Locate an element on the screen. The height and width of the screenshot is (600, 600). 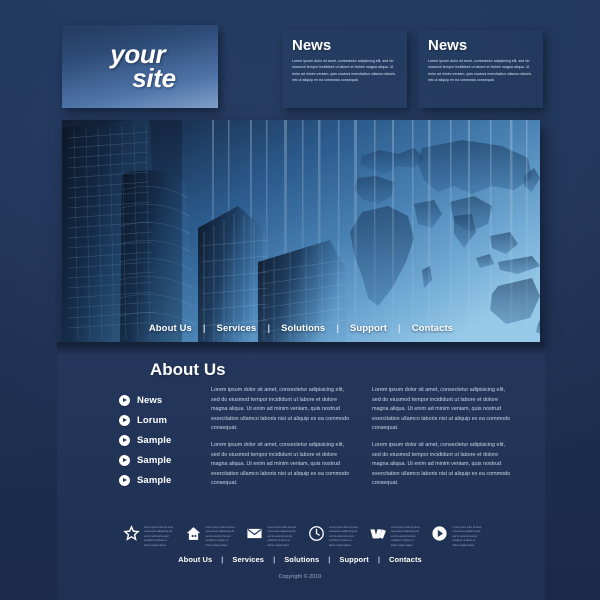
logo-line-2: site is located at coordinates (154, 77).